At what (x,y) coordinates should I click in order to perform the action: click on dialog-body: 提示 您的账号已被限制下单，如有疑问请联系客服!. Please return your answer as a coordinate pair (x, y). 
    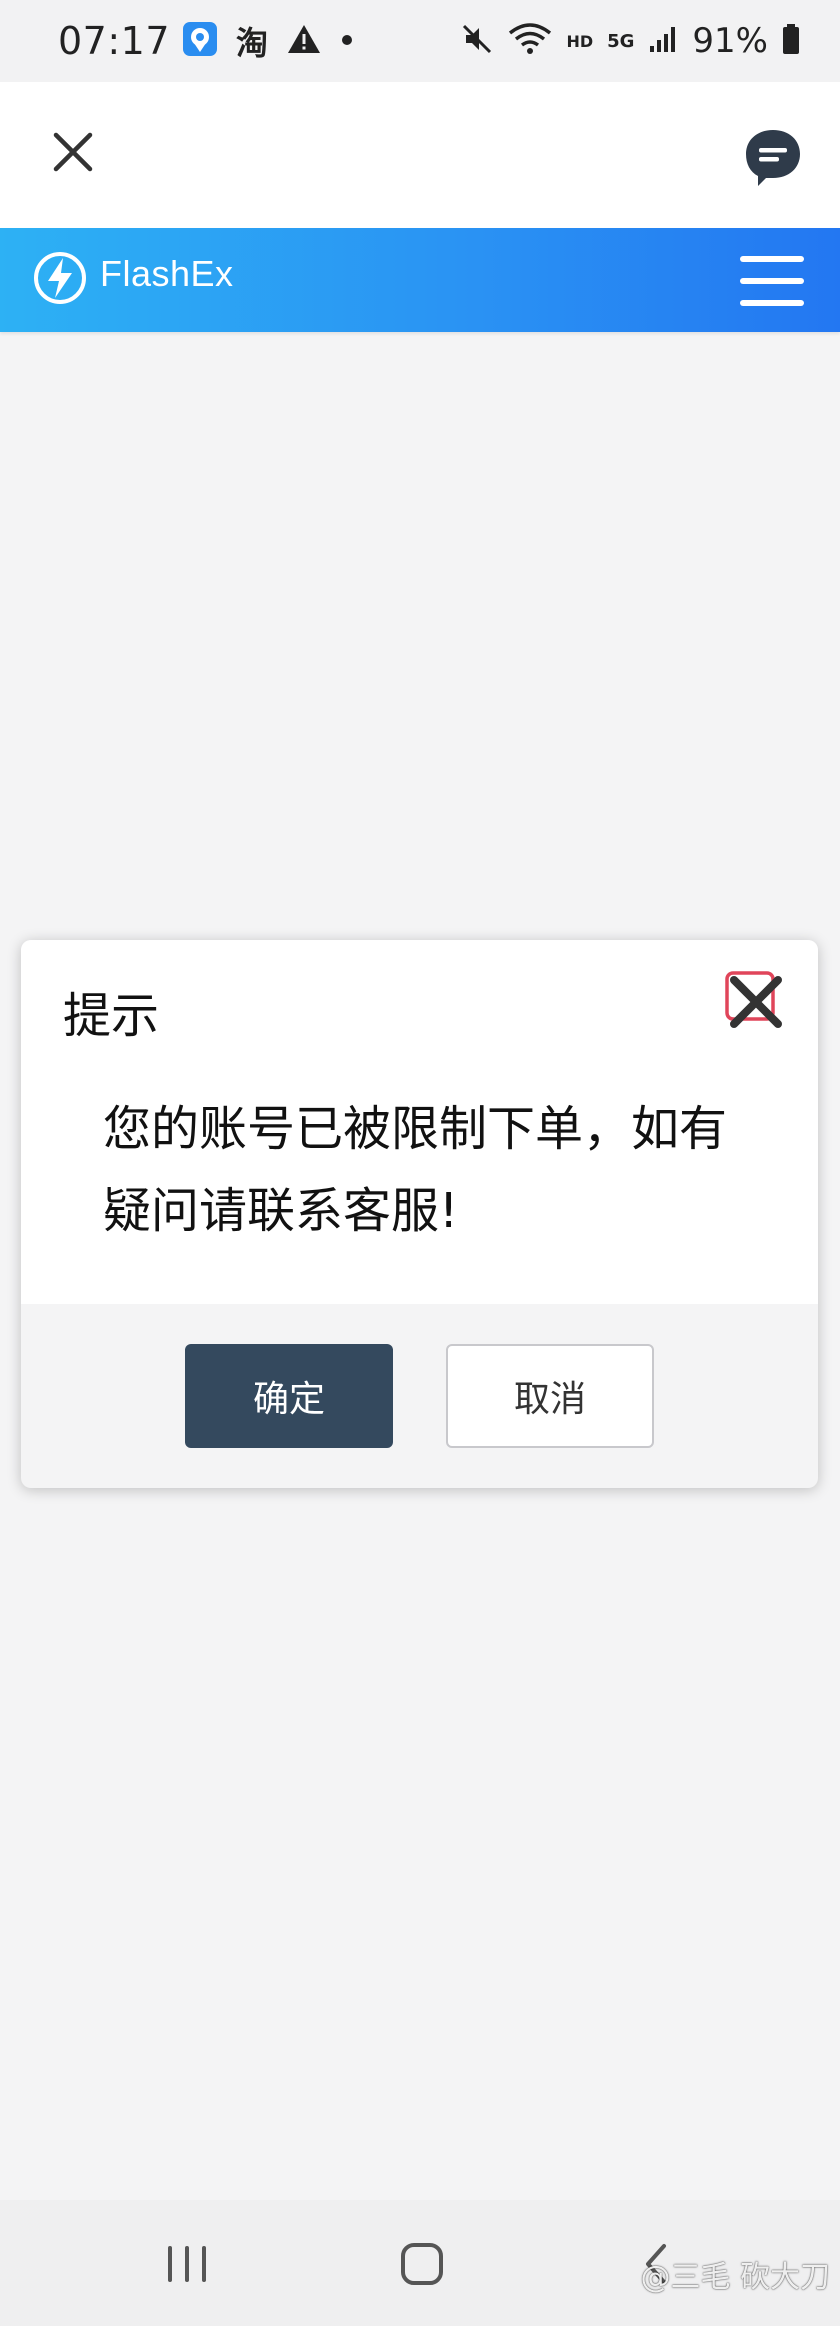
    Looking at the image, I should click on (419, 1122).